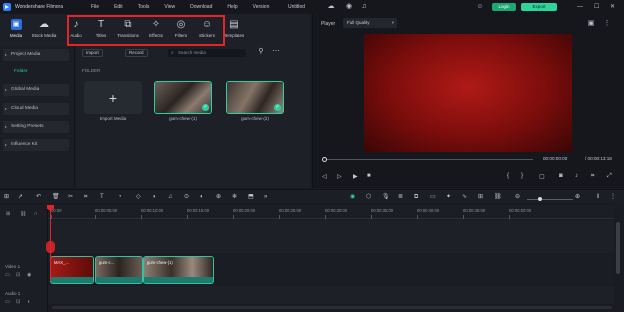 The width and height of the screenshot is (624, 312). I want to click on export-frame-icon: ⬒, so click(251, 197).